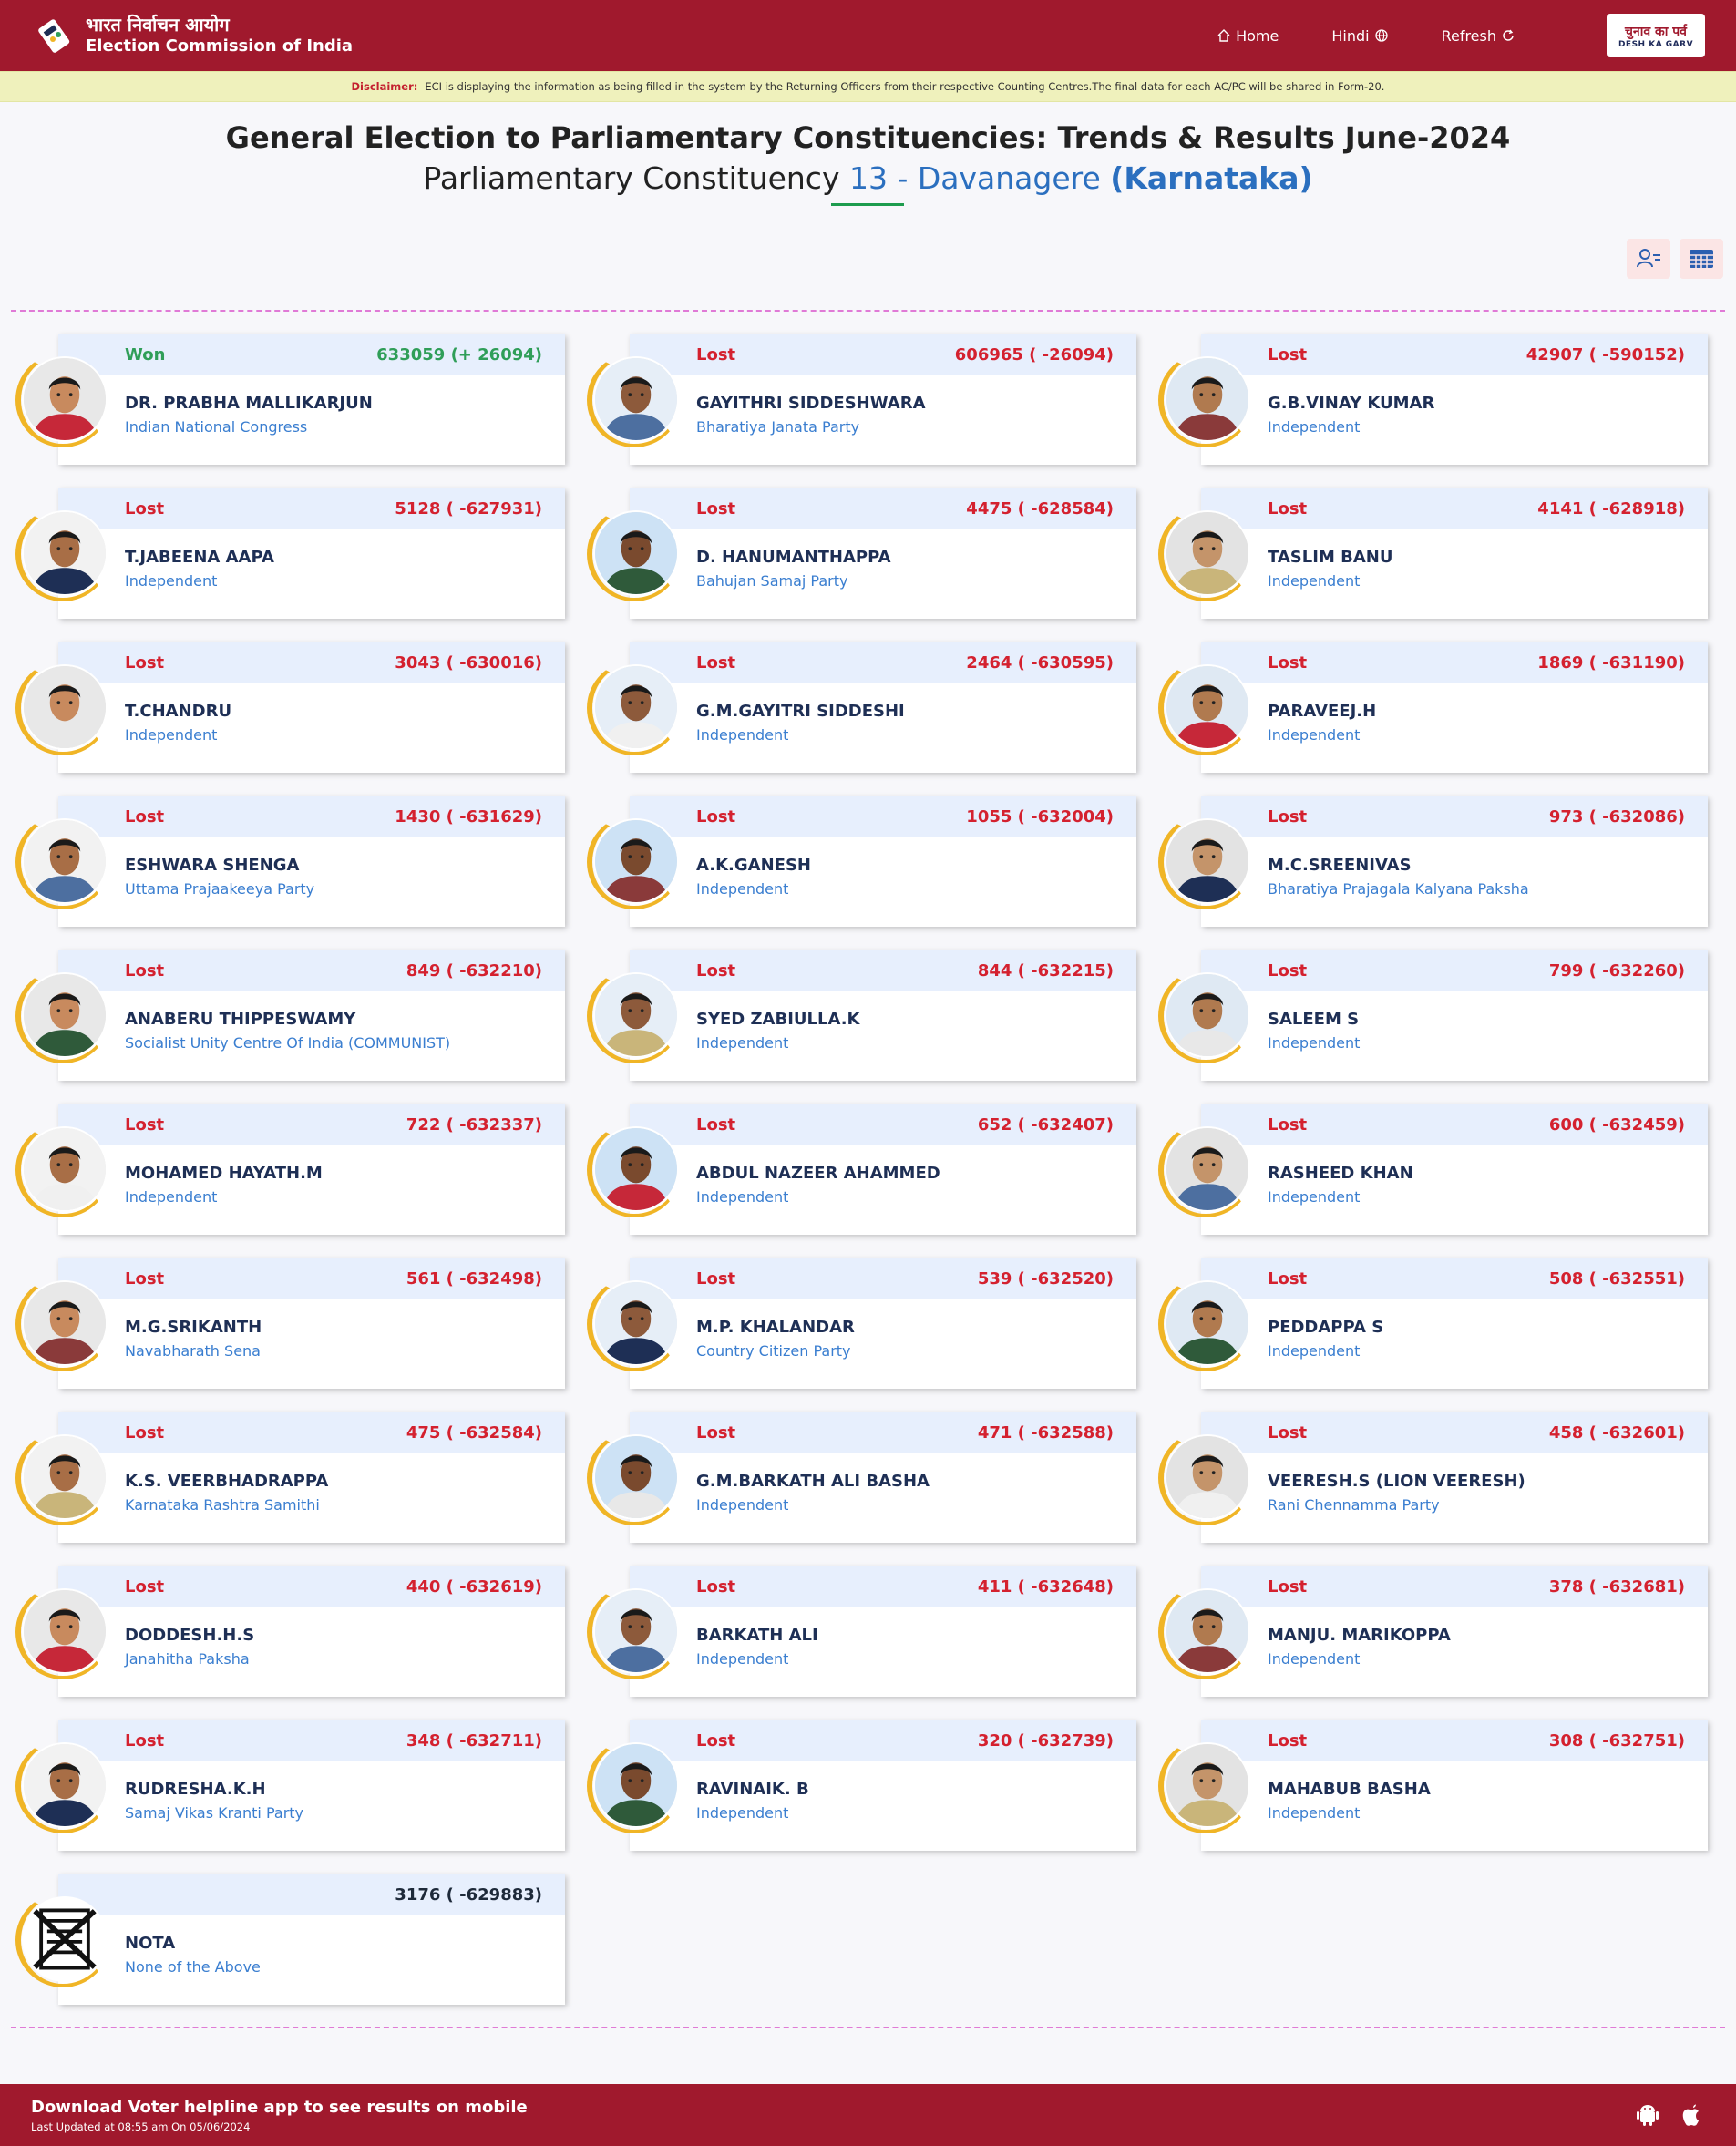 The width and height of the screenshot is (1736, 2146). What do you see at coordinates (775, 1328) in the screenshot?
I see `candidate-name: M.P. KHALANDAR` at bounding box center [775, 1328].